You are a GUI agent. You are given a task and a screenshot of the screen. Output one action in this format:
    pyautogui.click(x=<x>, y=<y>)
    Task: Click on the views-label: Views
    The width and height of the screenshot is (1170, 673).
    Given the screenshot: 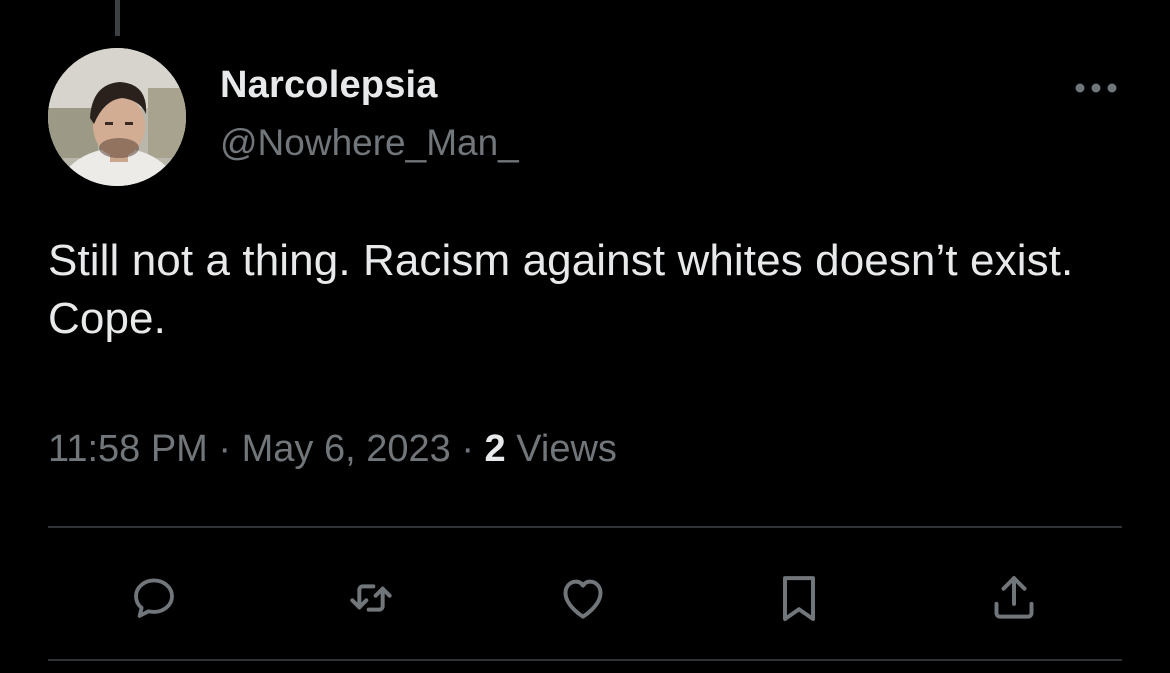 What is the action you would take?
    pyautogui.click(x=566, y=449)
    